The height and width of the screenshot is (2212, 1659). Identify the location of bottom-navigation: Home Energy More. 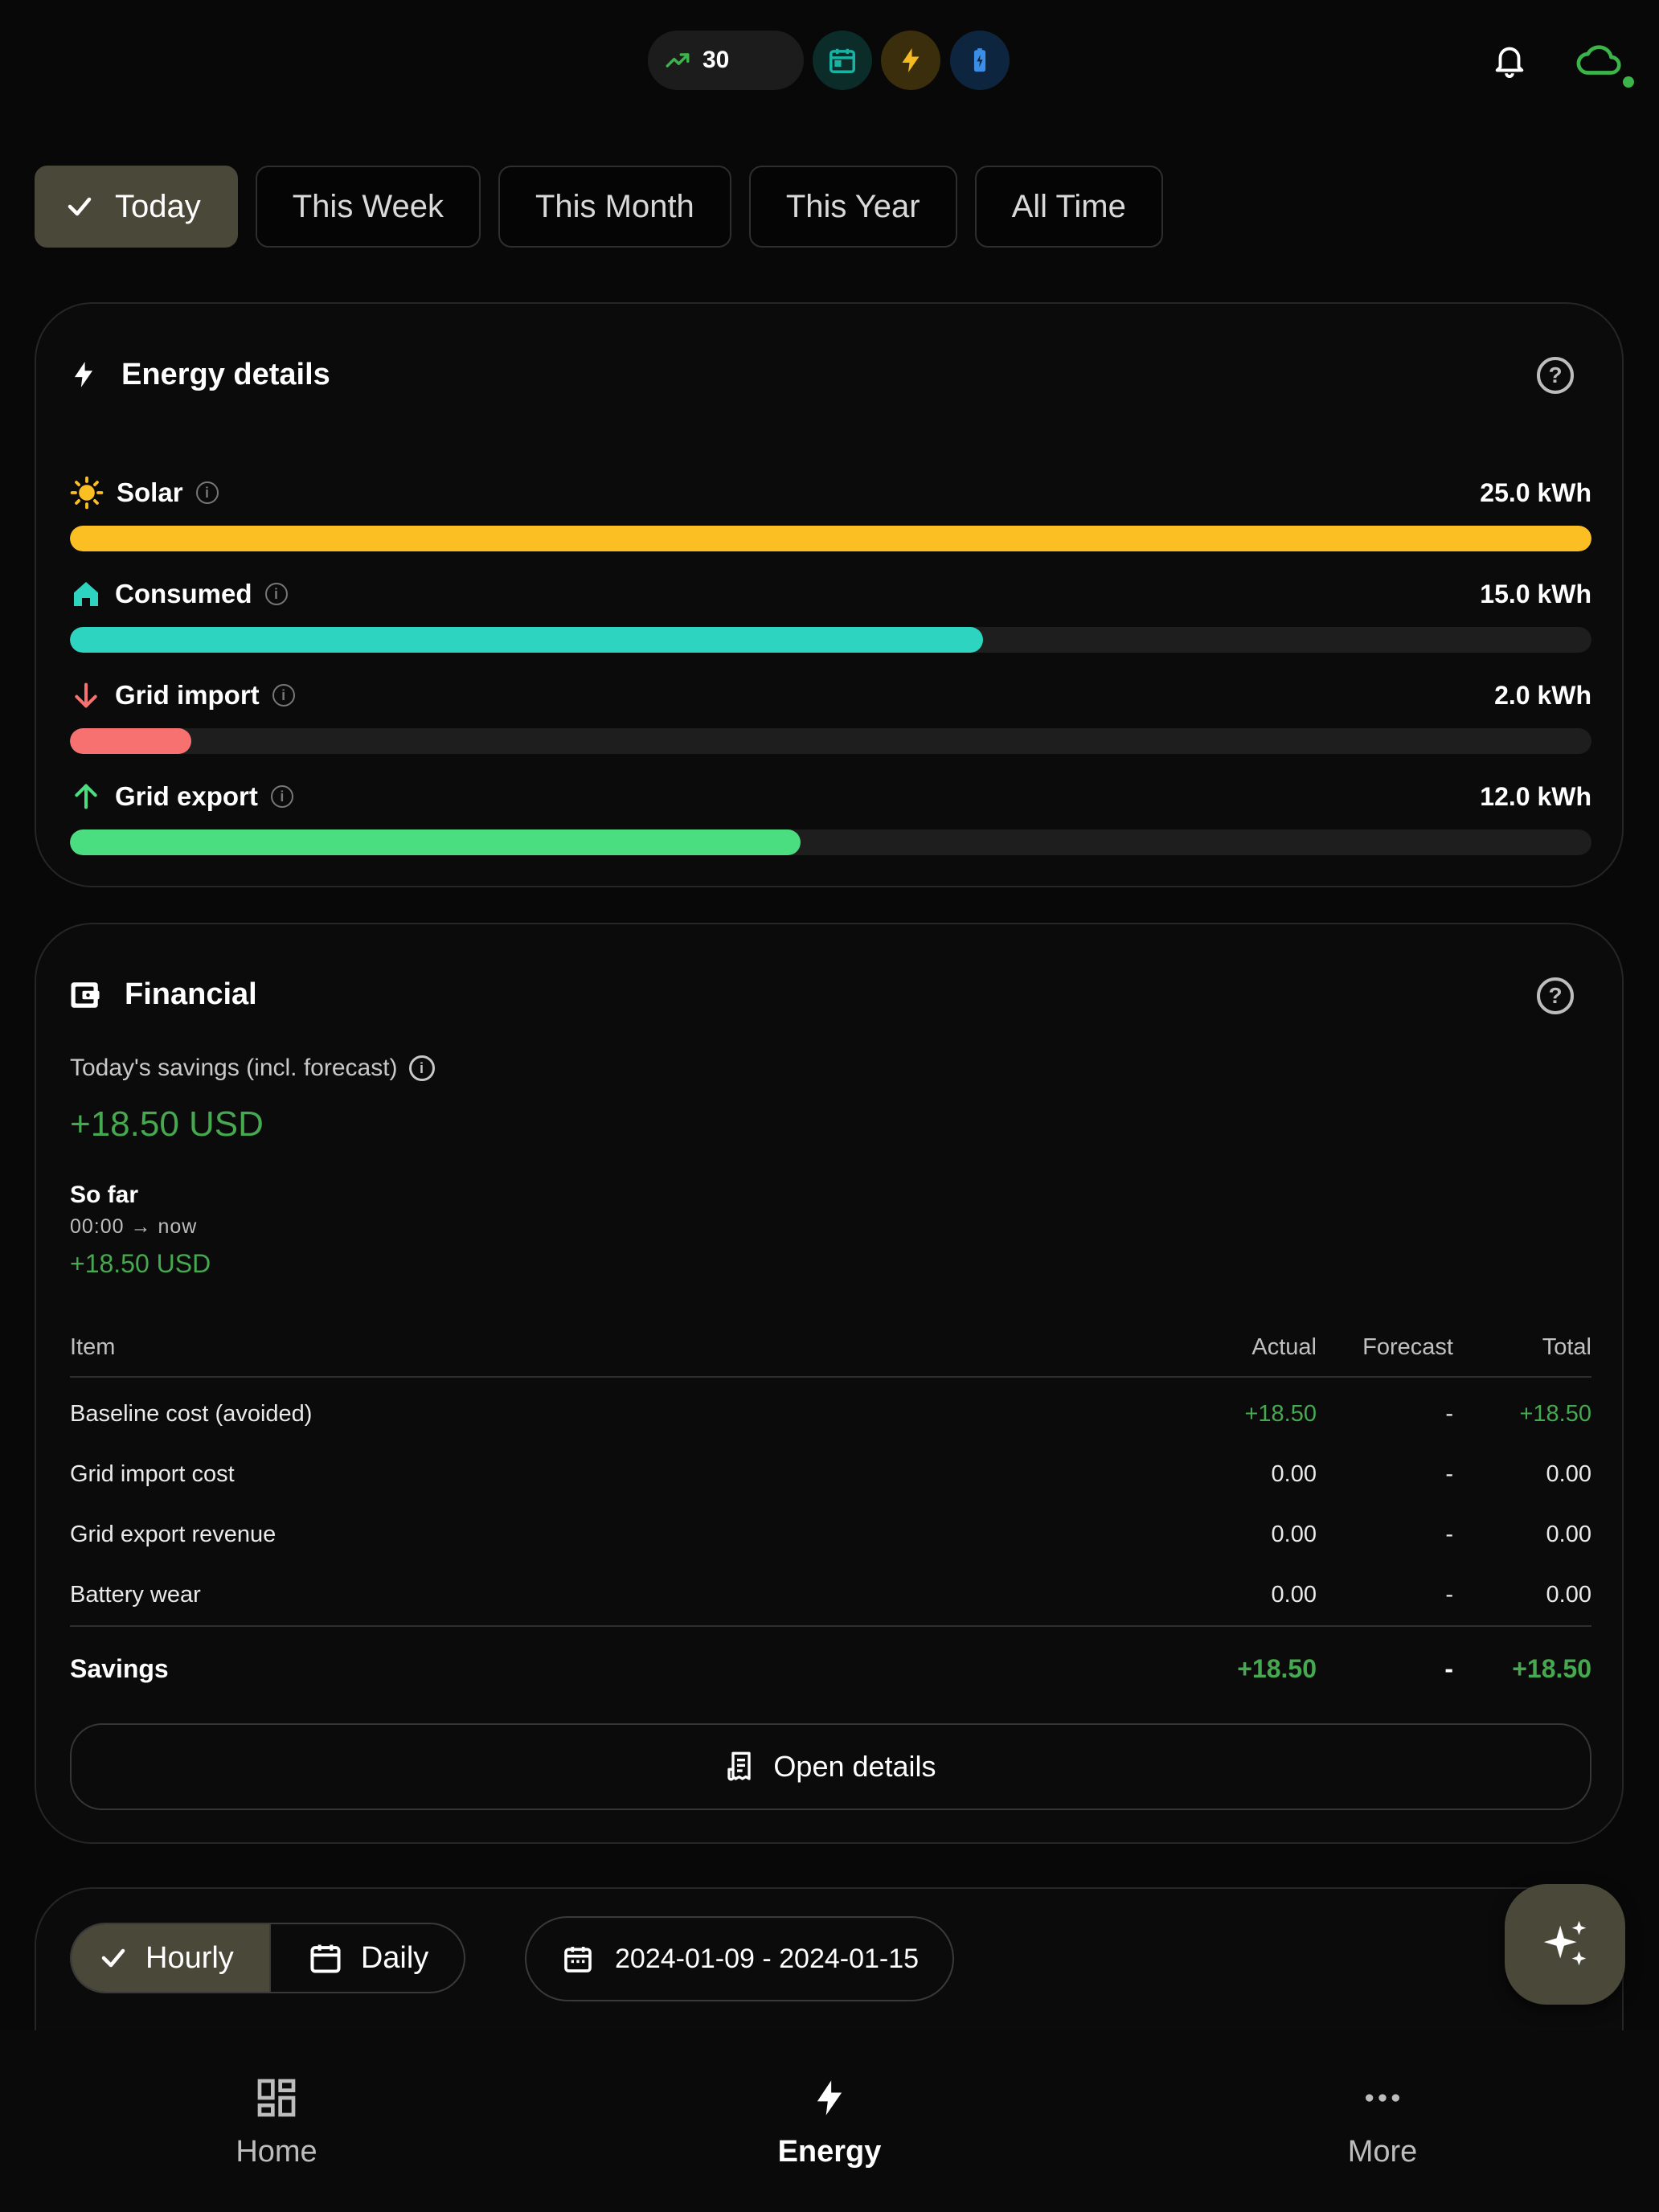
(829, 2121).